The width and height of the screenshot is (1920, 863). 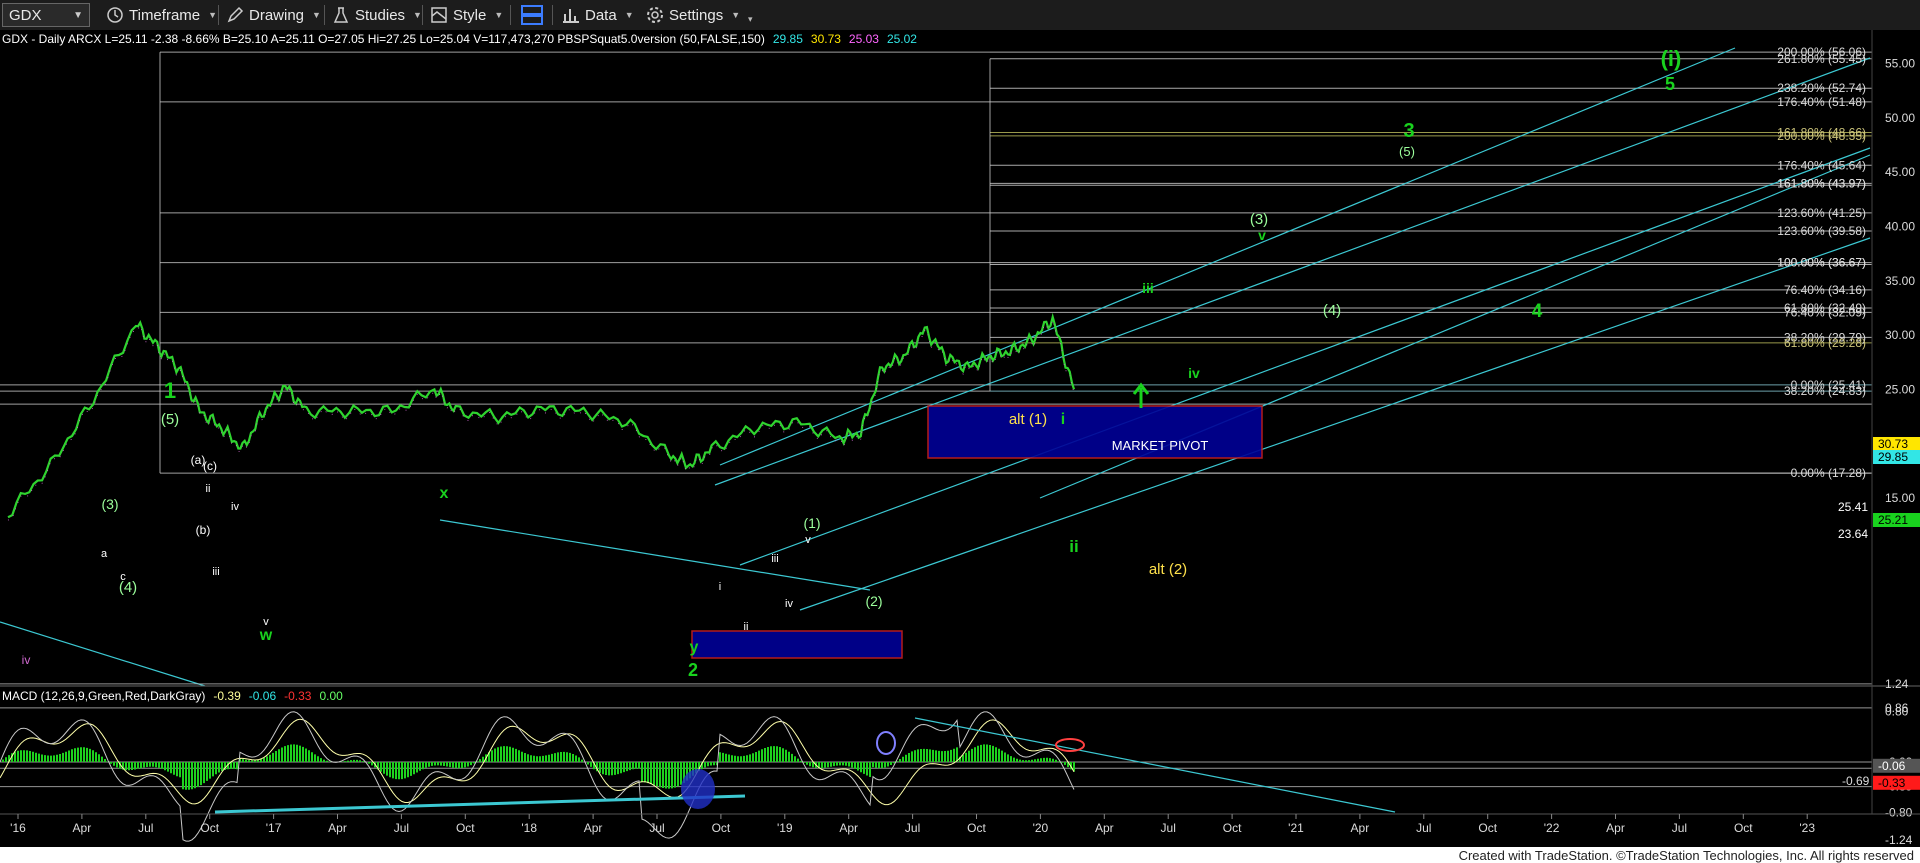 What do you see at coordinates (1900, 64) in the screenshot?
I see `price-axis-tick: 55.00` at bounding box center [1900, 64].